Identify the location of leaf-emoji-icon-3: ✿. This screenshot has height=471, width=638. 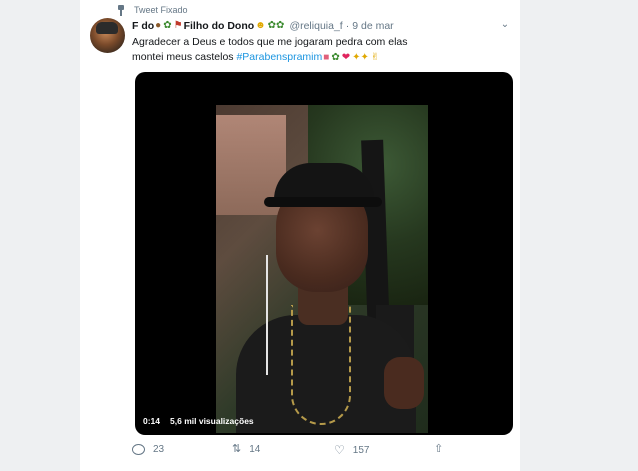
(335, 57).